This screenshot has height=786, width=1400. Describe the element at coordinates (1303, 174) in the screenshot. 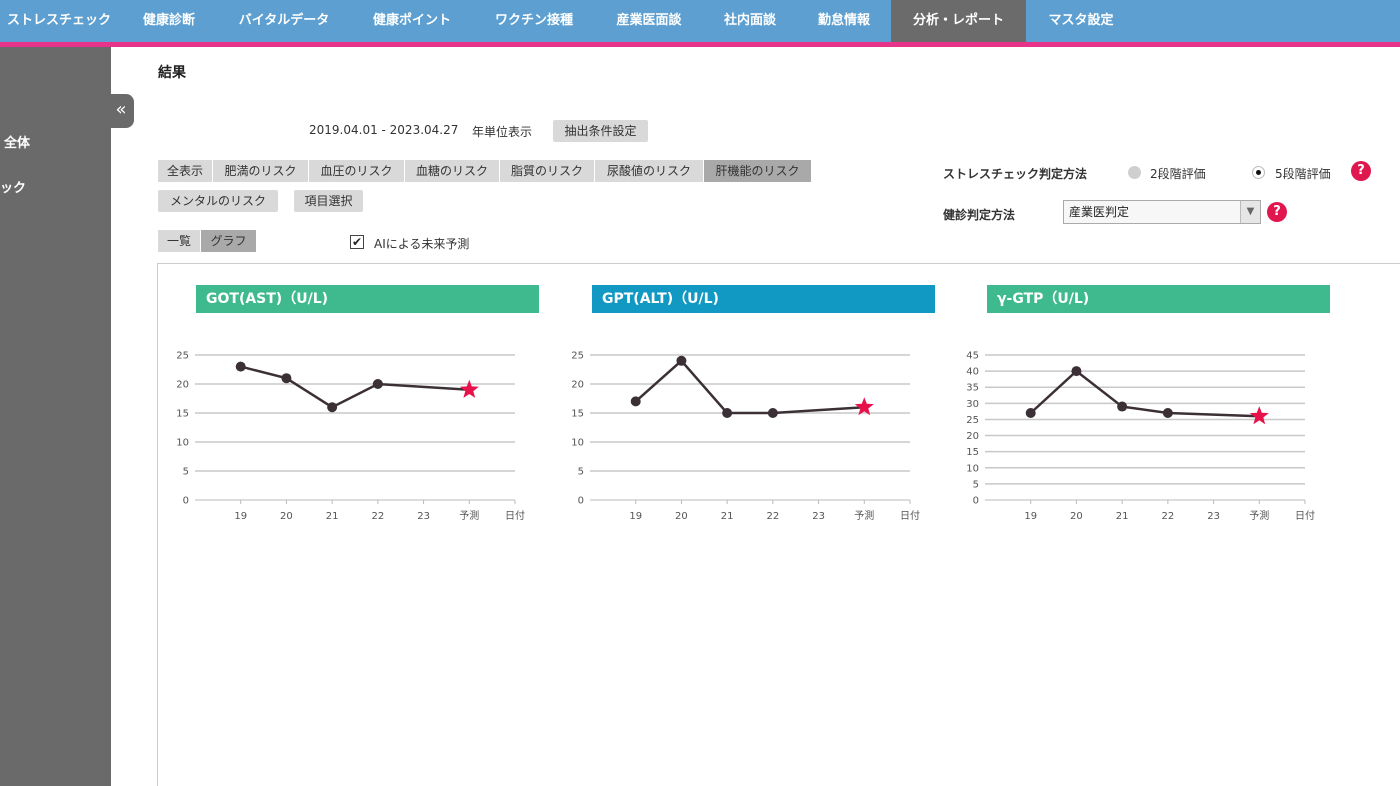

I see `radio-5-level-label: 5段階評価` at that location.